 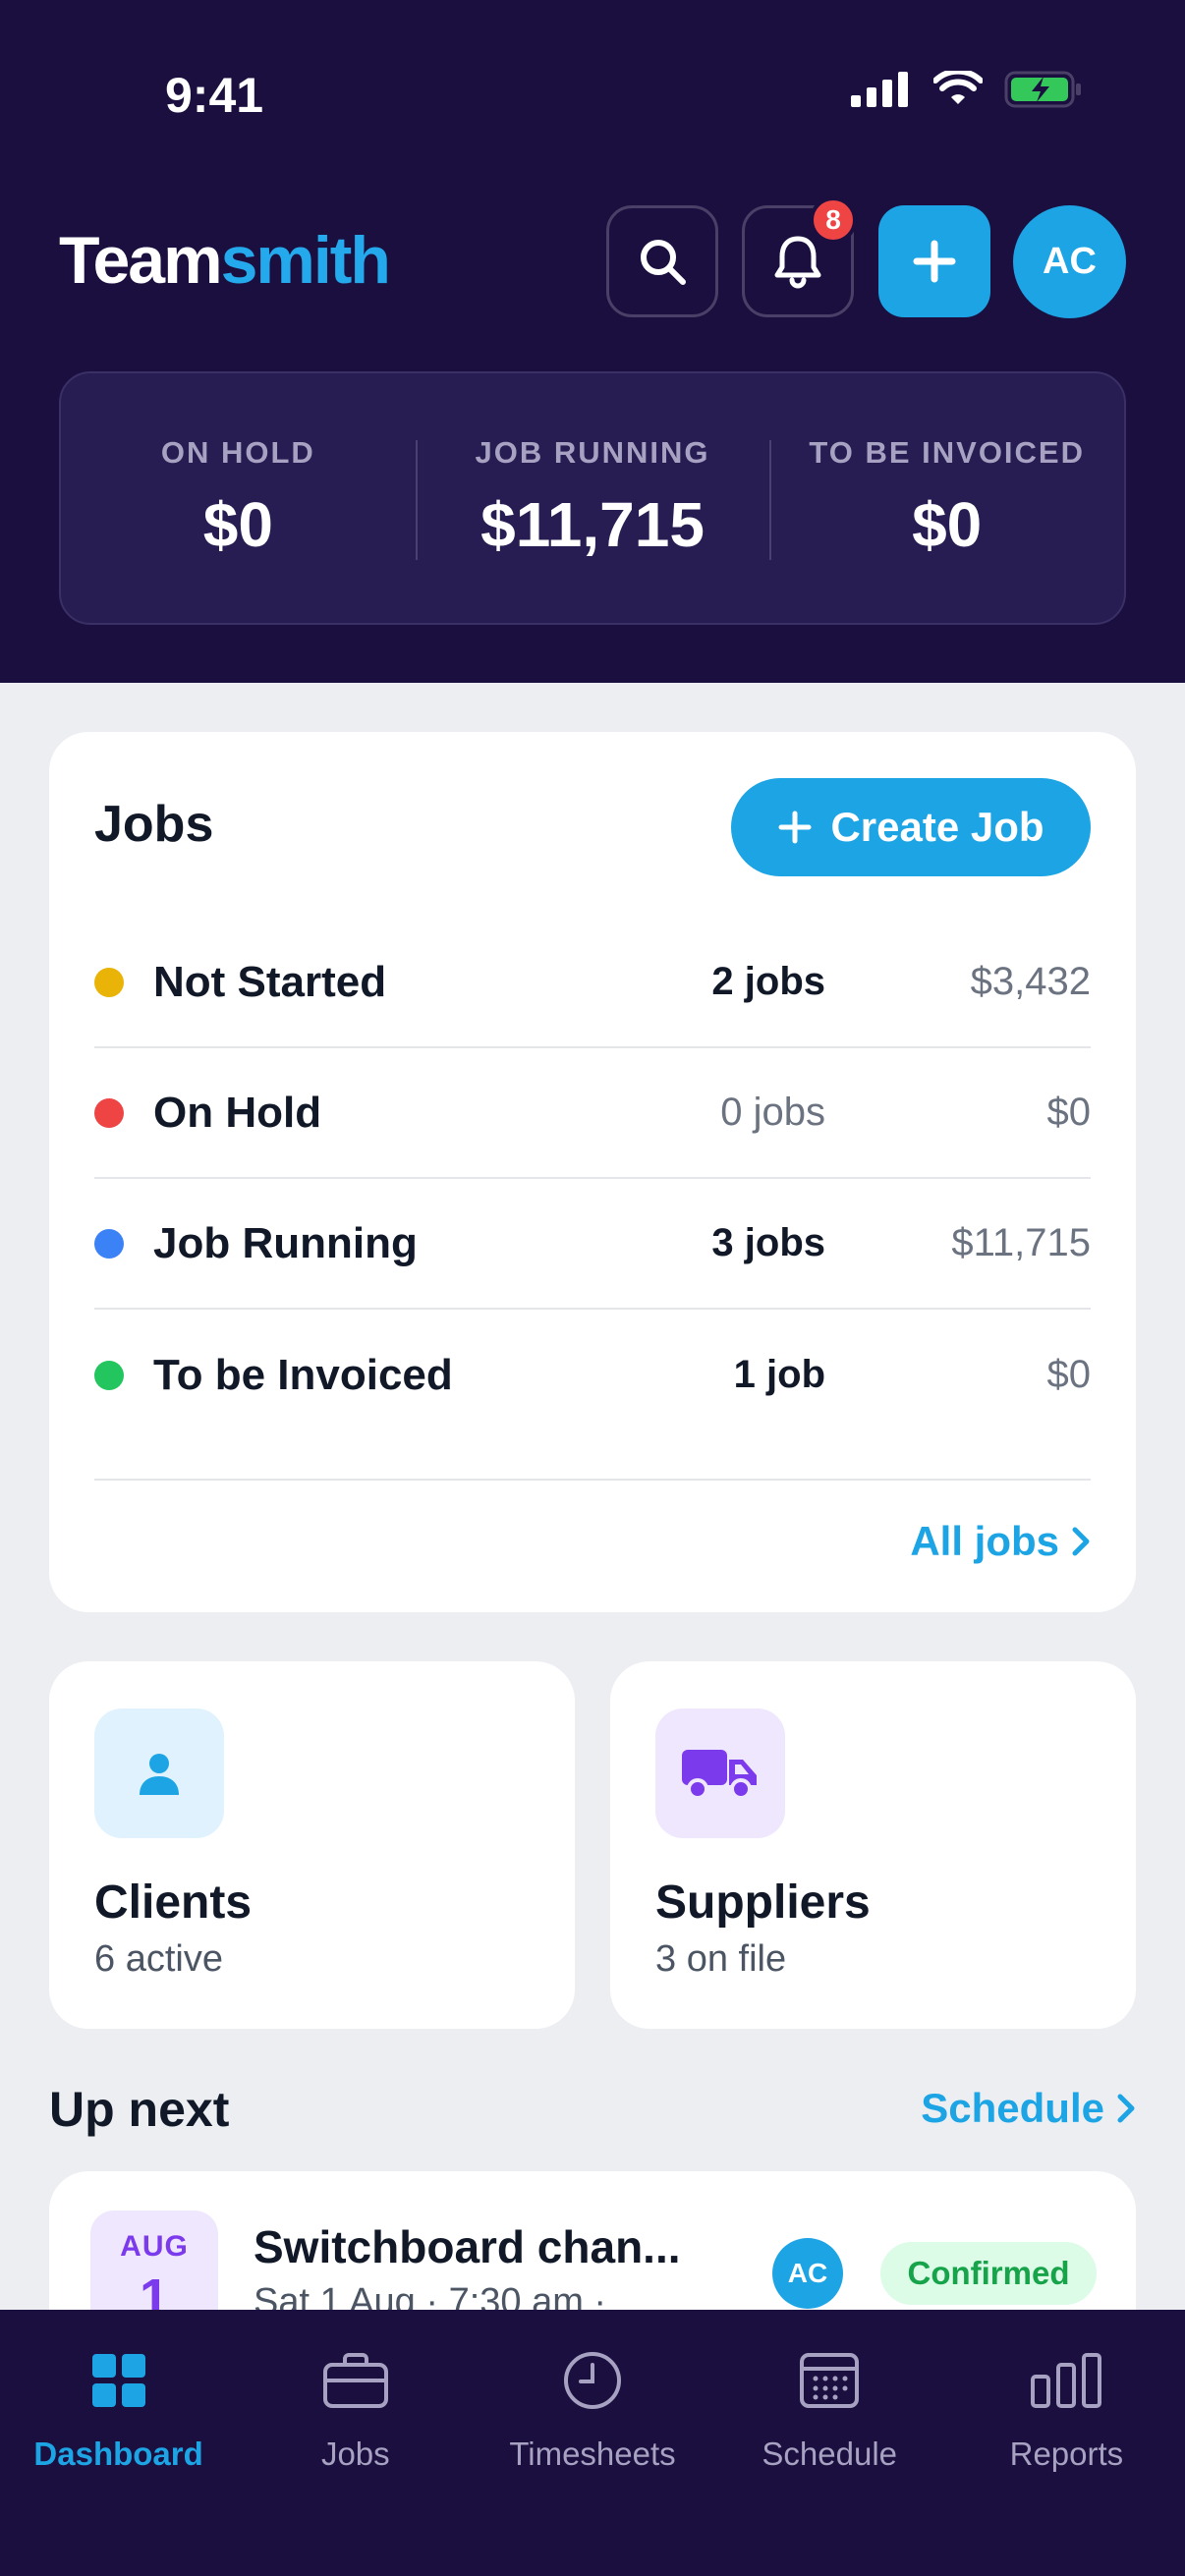 I want to click on summary-on-hold: ON HOLD $0, so click(x=239, y=498).